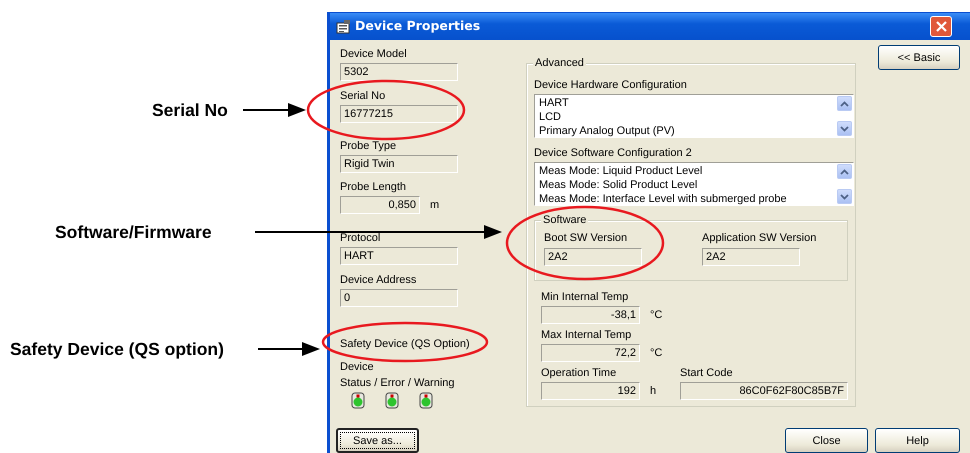  What do you see at coordinates (685, 185) in the screenshot?
I see `list-item: Meas Mode: Solid Product Level` at bounding box center [685, 185].